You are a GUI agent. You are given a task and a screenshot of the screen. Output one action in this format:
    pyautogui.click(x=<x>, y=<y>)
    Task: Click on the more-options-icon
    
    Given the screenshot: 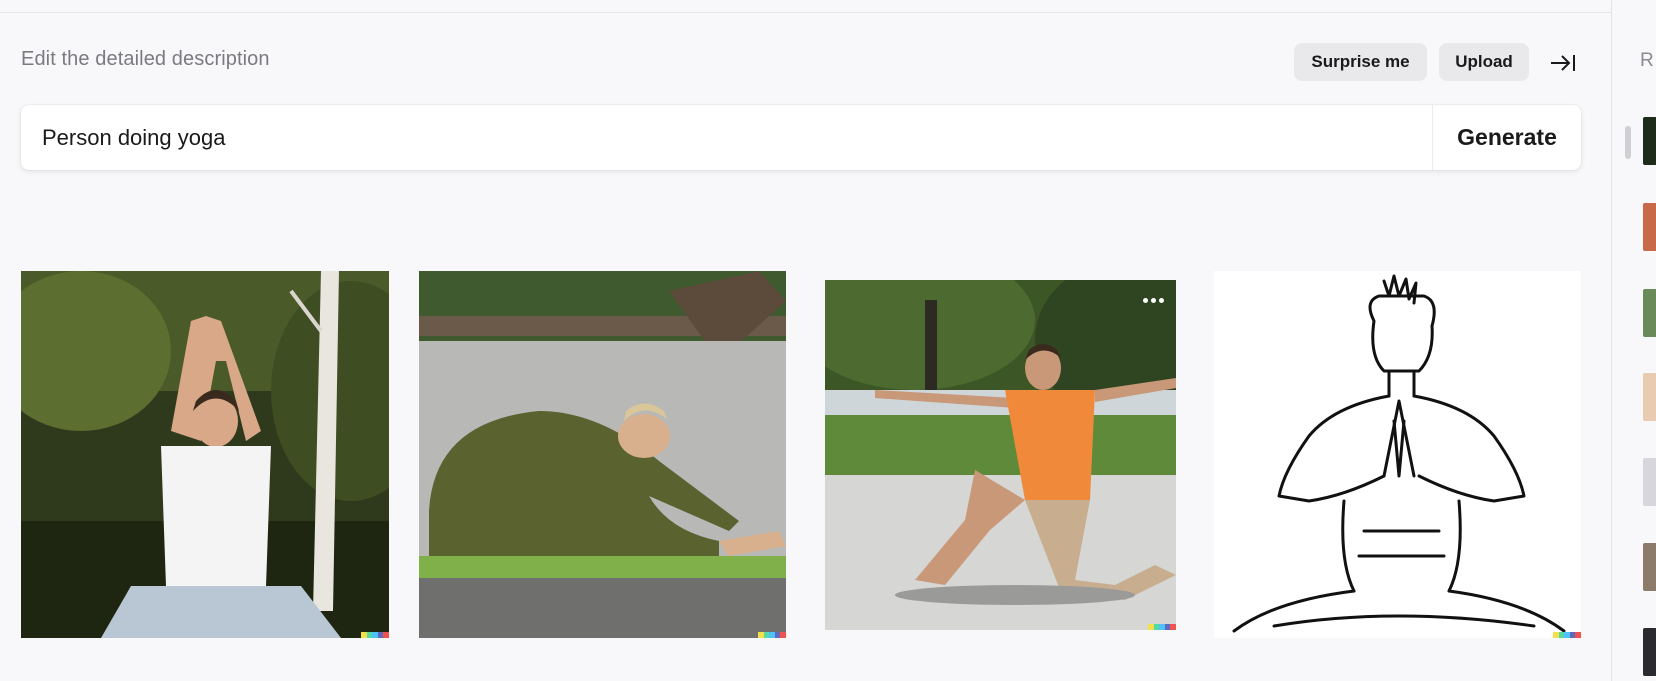 What is the action you would take?
    pyautogui.click(x=1153, y=300)
    